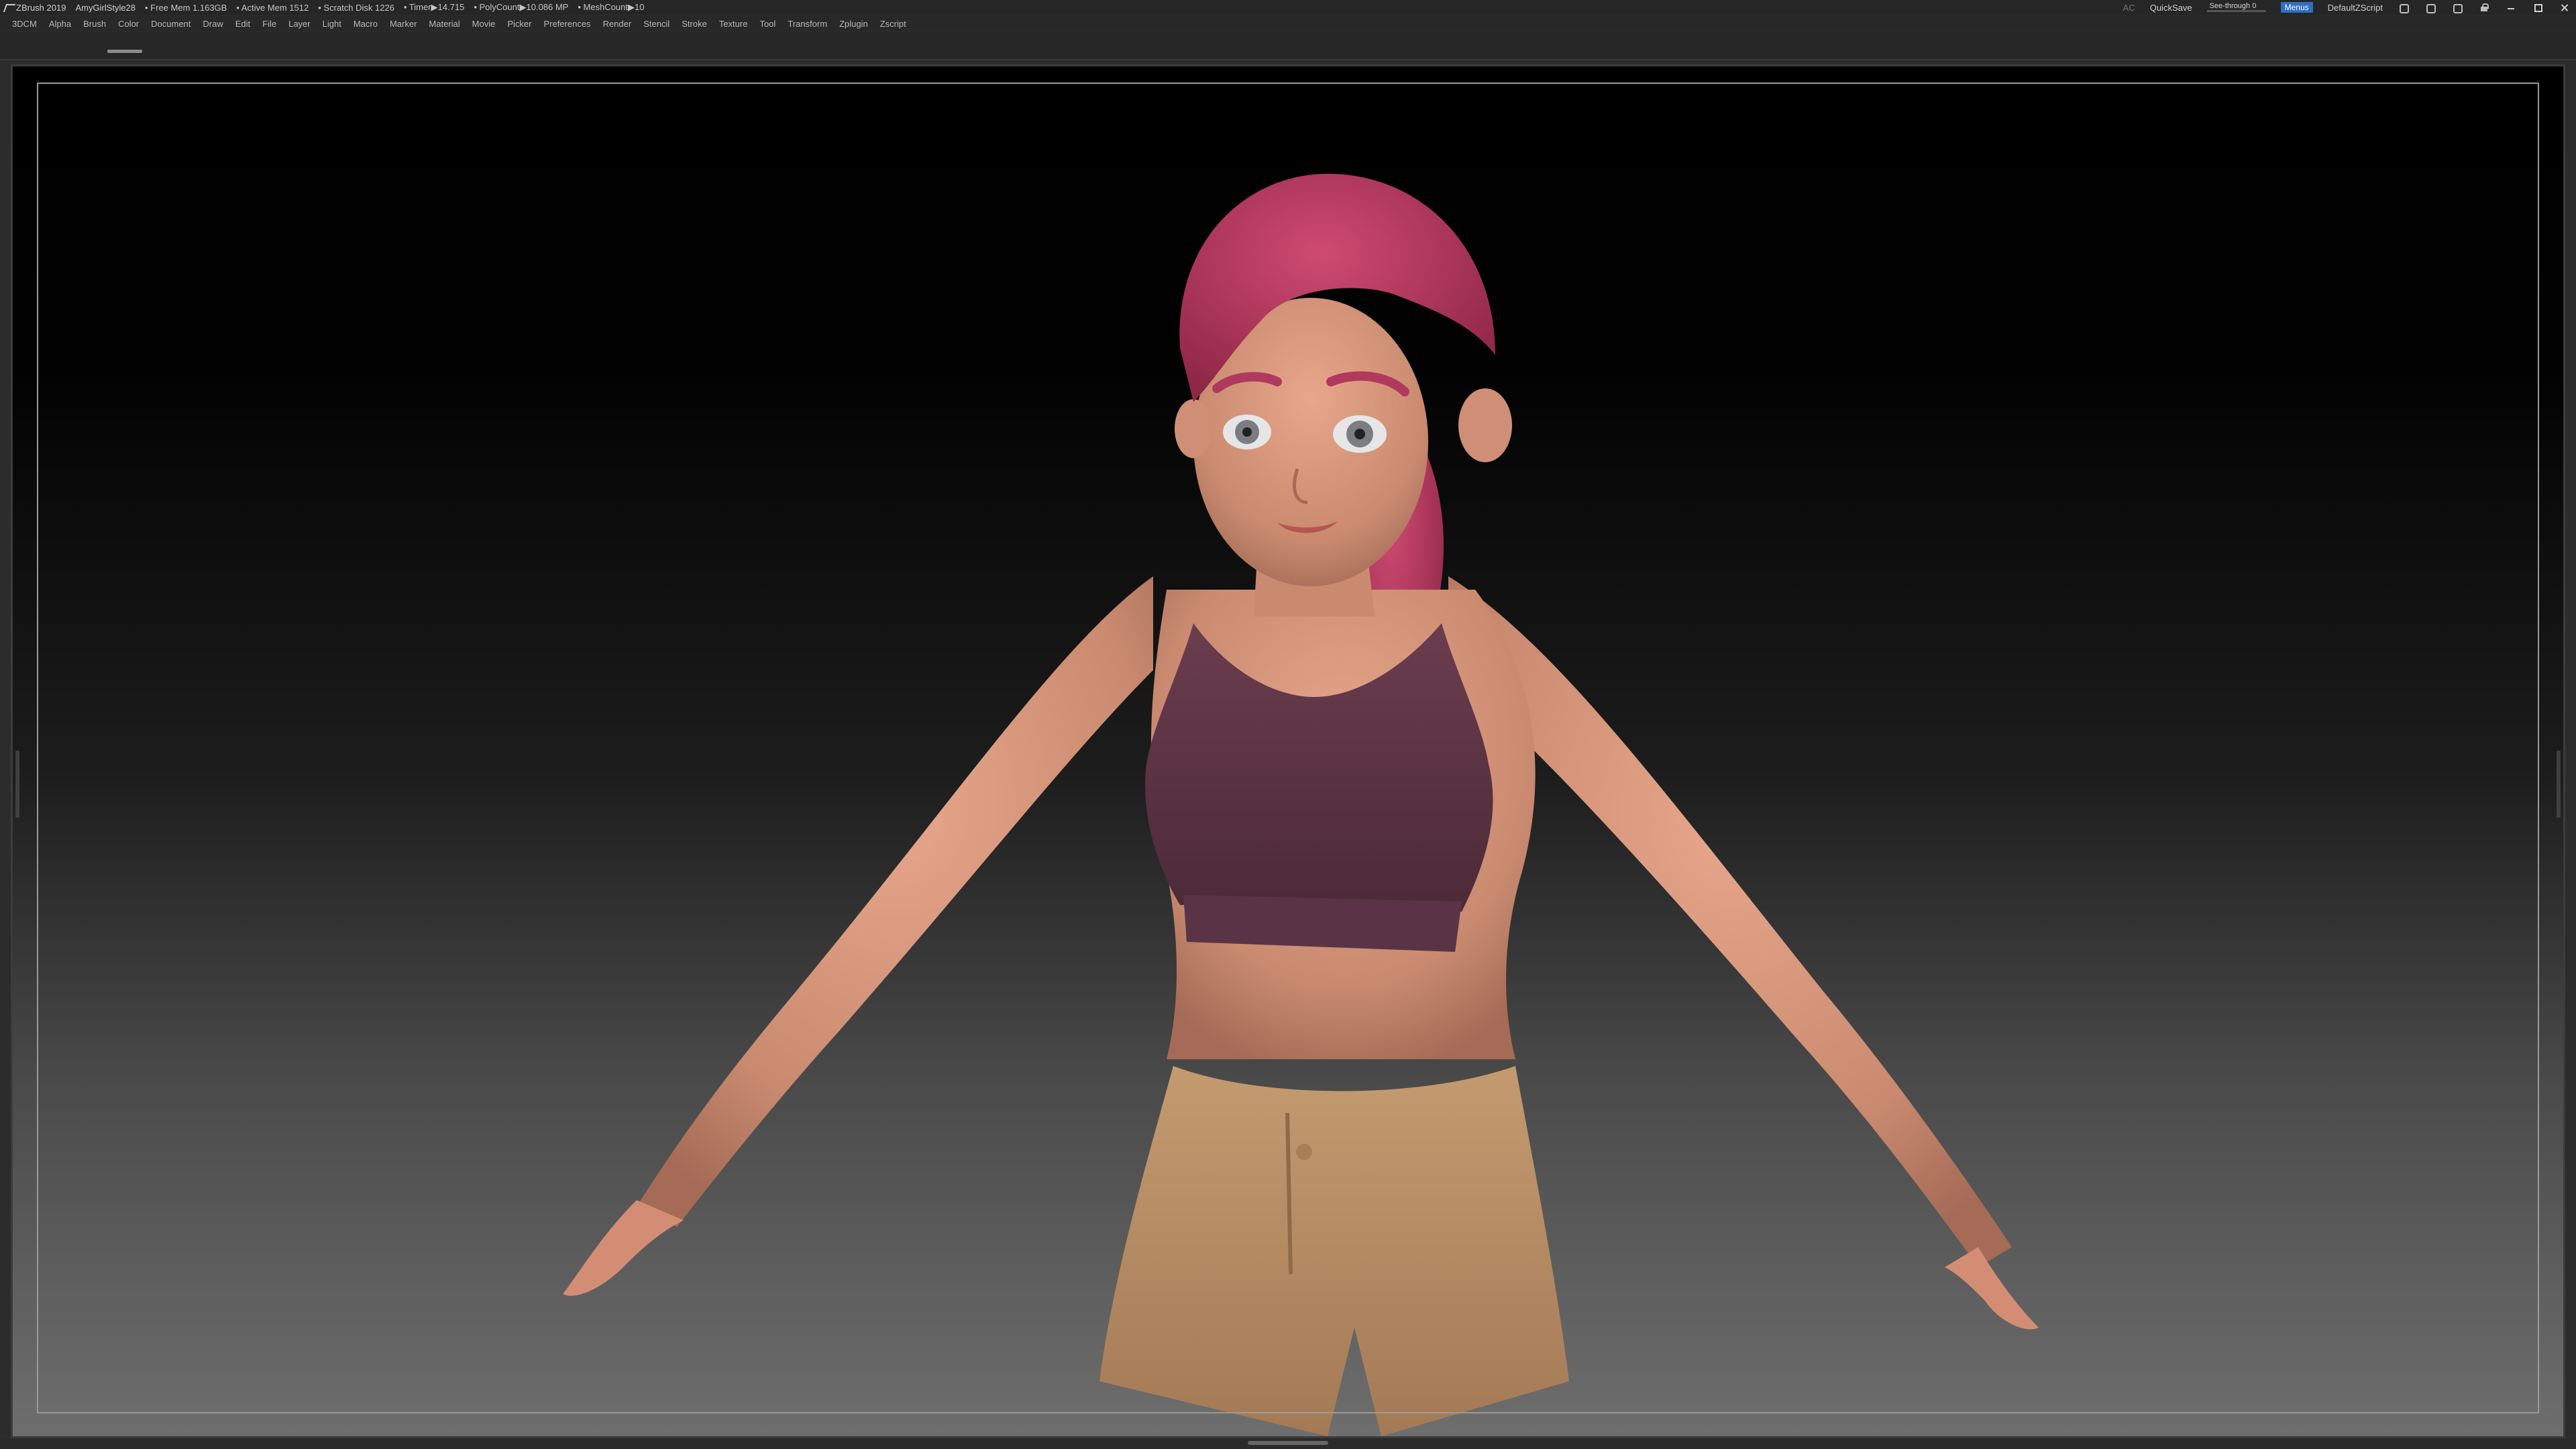 Image resolution: width=2576 pixels, height=1449 pixels. Describe the element at coordinates (21, 24) in the screenshot. I see `menu-3dcm: 3DCM` at that location.